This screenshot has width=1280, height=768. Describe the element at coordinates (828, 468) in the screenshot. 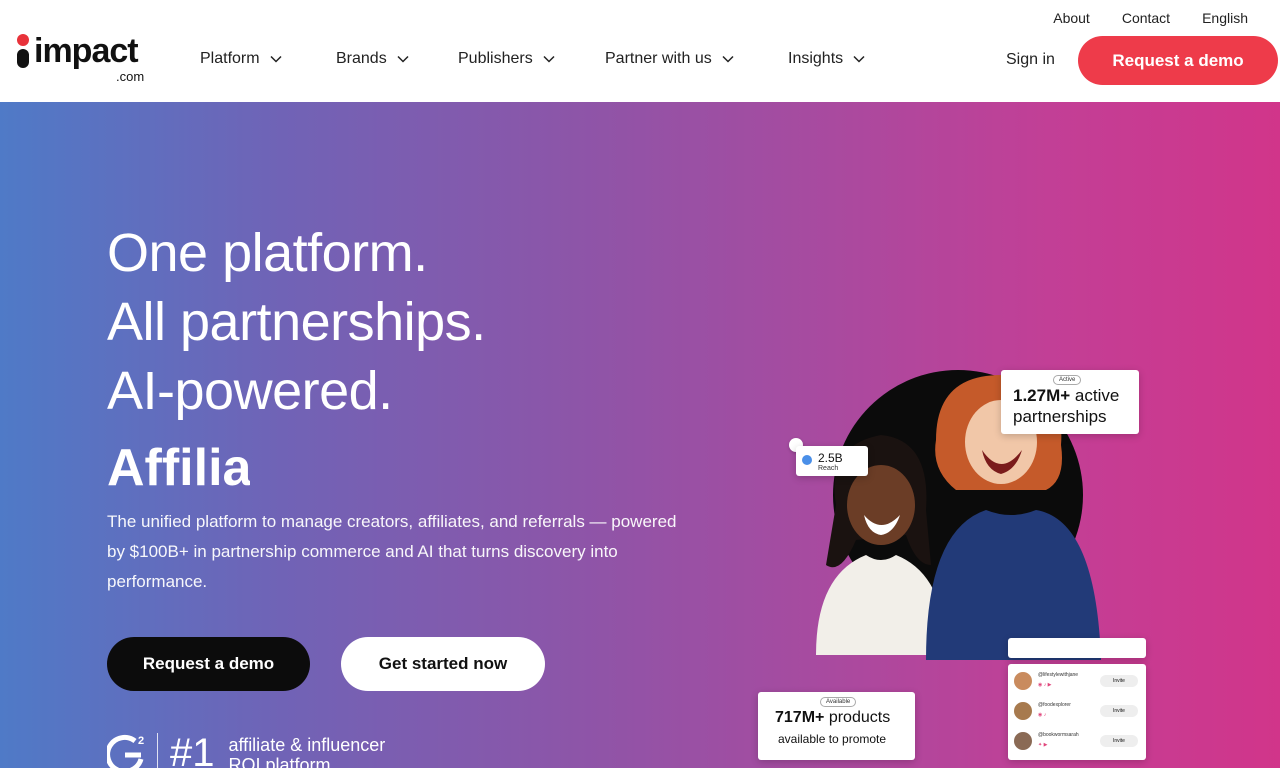

I see `reach-label: Reach` at that location.